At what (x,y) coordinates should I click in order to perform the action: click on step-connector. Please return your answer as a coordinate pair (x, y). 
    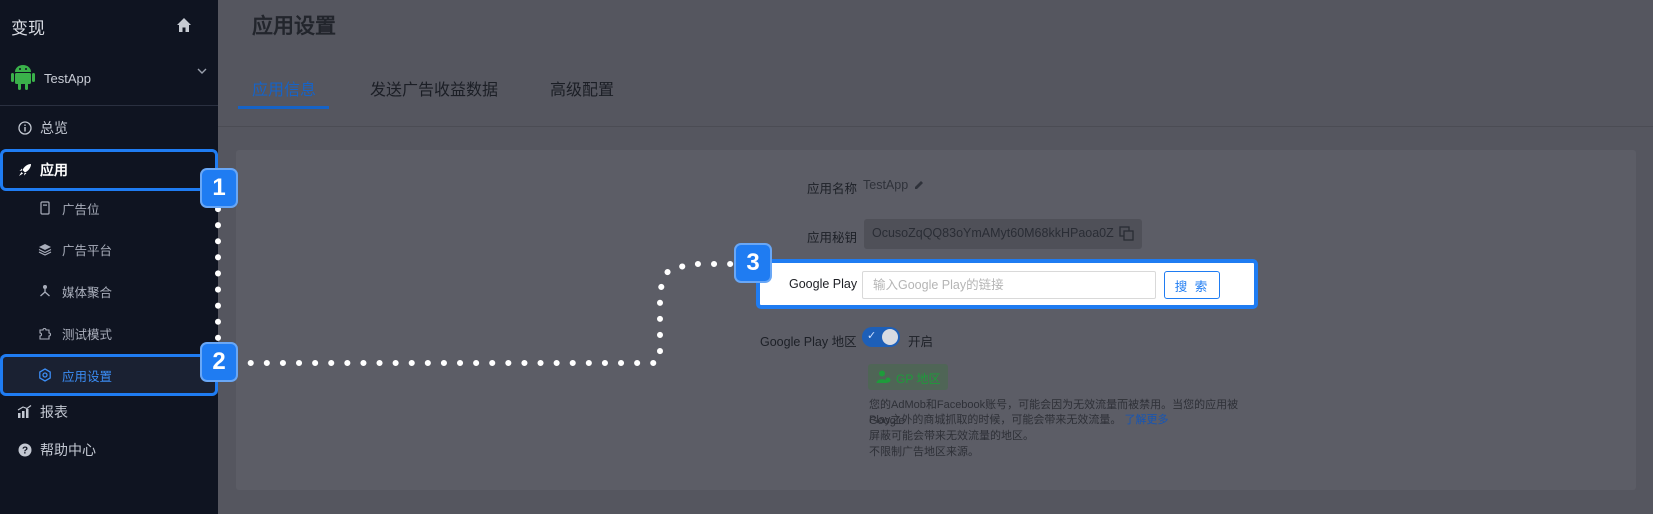
    Looking at the image, I should click on (475, 286).